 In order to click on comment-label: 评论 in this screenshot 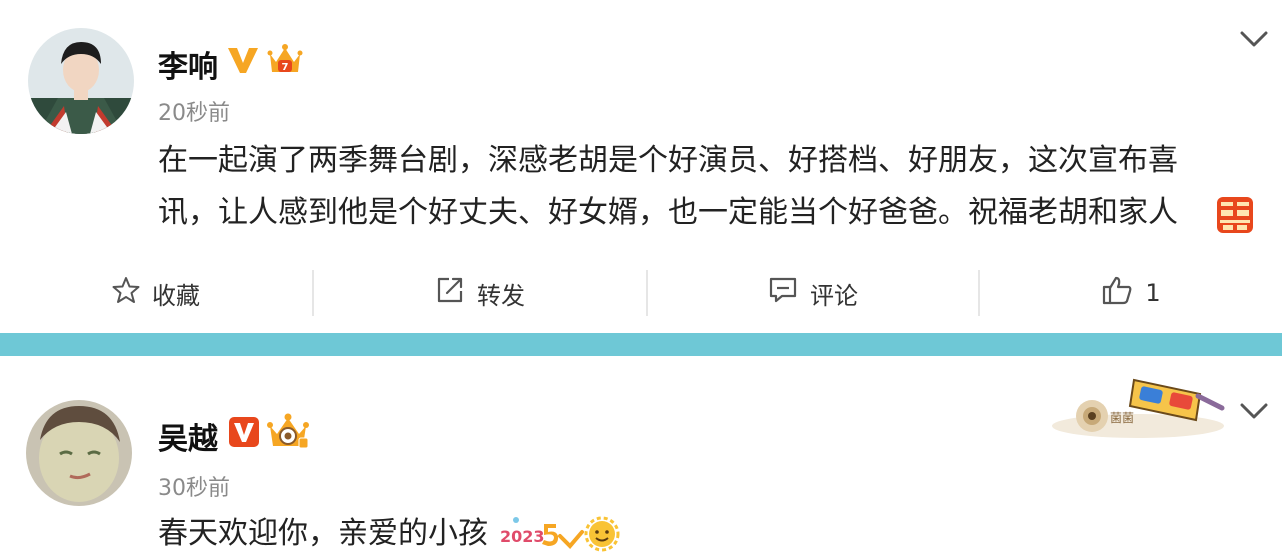, I will do `click(834, 295)`.